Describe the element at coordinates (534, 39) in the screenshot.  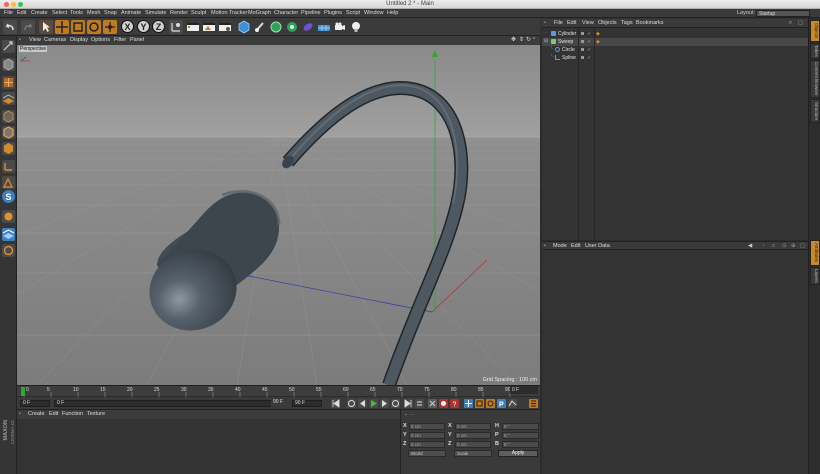
I see `maximize-view-icon: ▫` at that location.